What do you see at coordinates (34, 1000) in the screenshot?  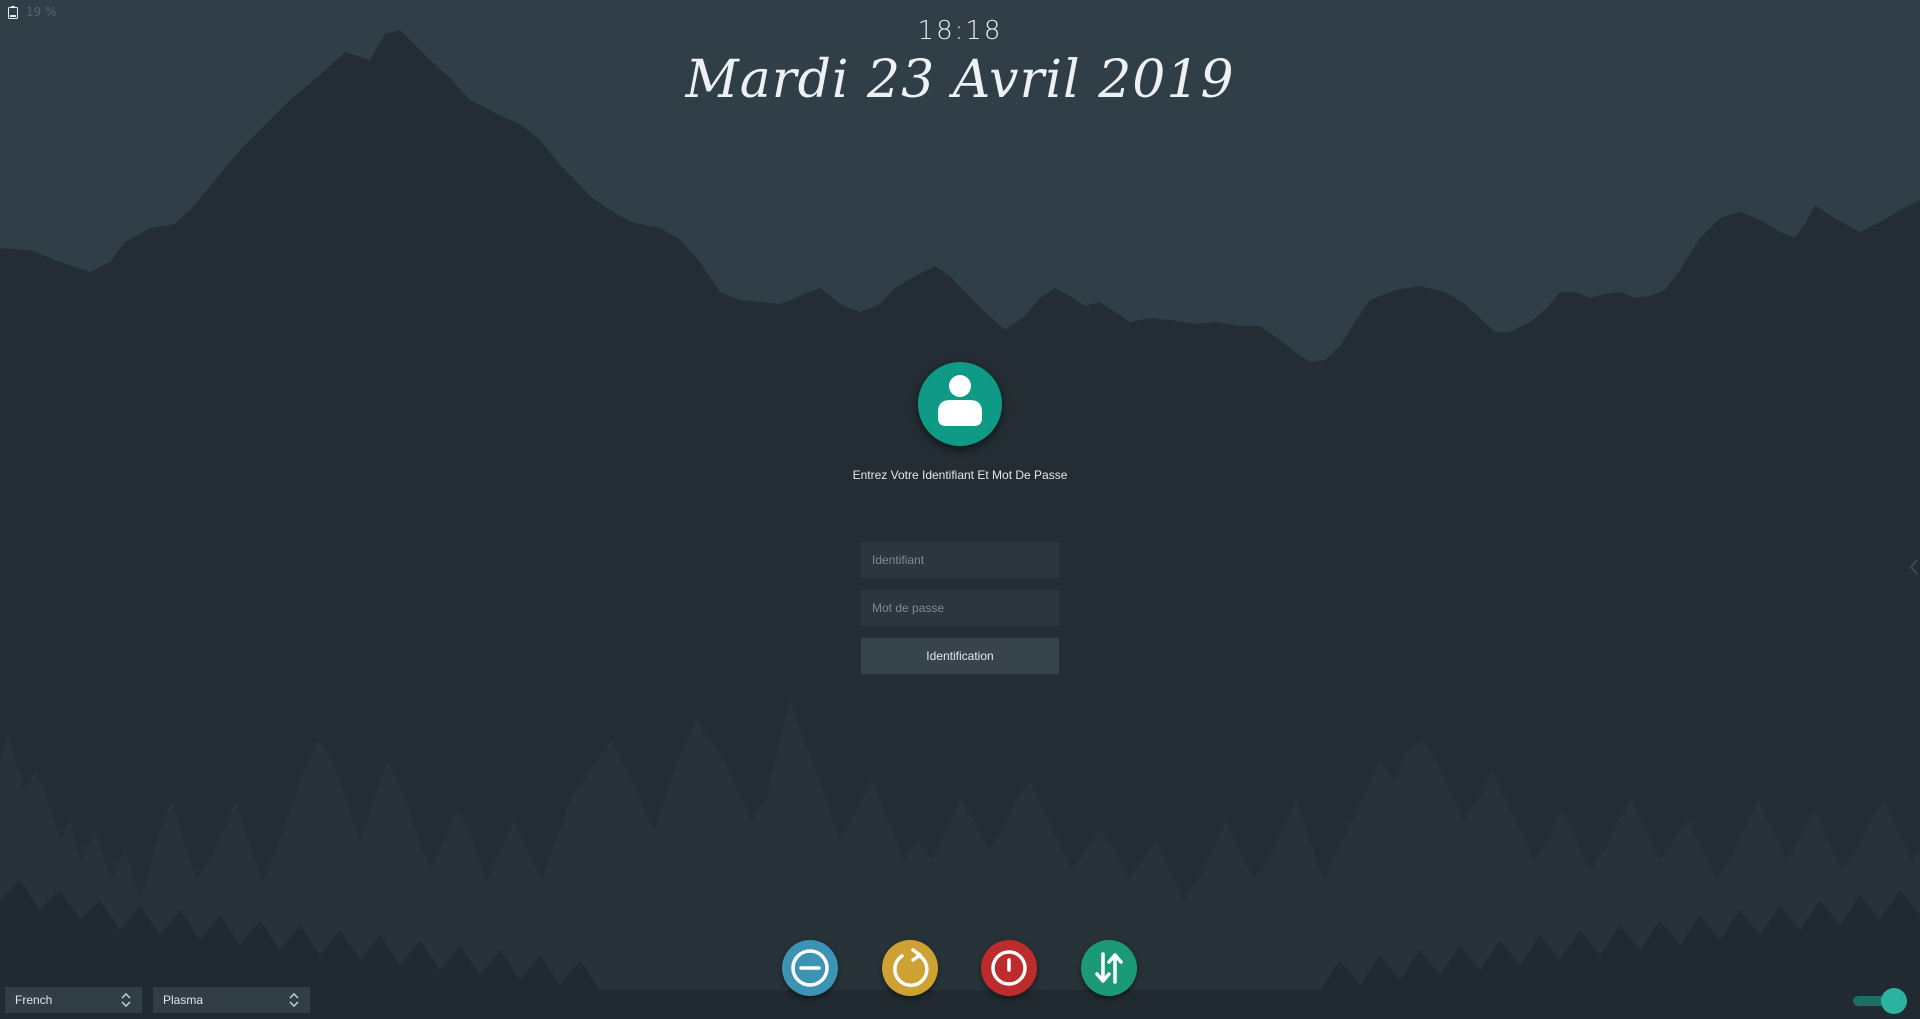 I see `keyboard-layout-value: French` at bounding box center [34, 1000].